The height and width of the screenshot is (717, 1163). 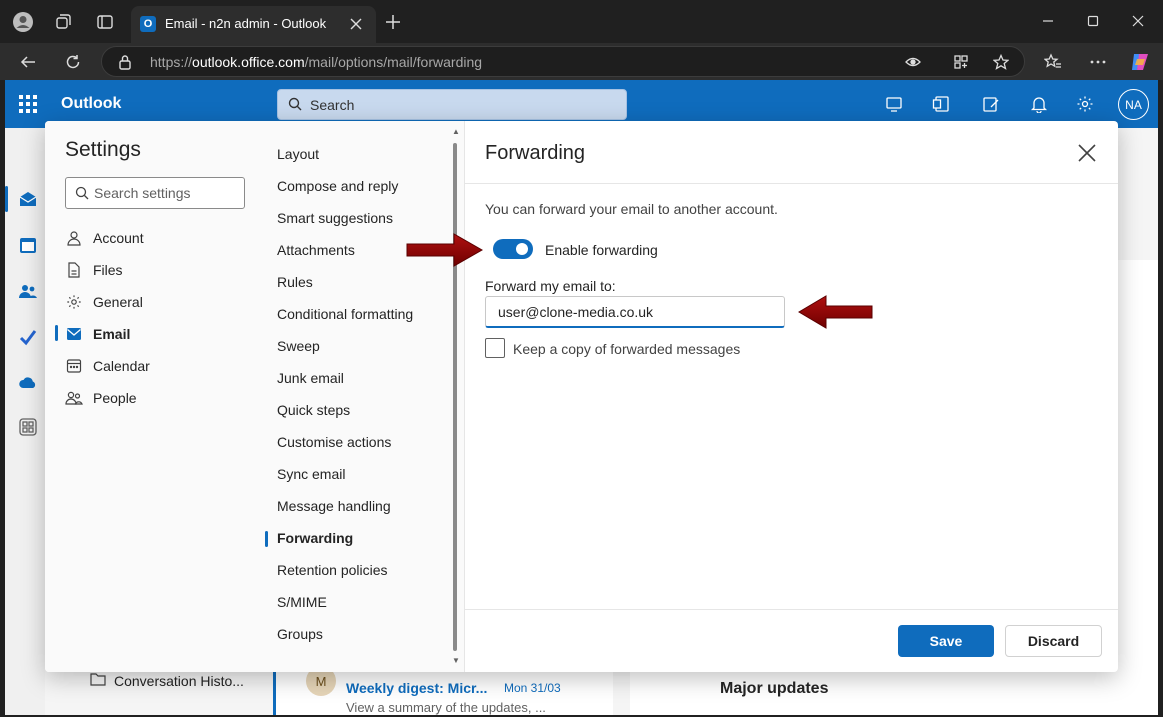 I want to click on scroll-down-icon: ▼, so click(x=456, y=660).